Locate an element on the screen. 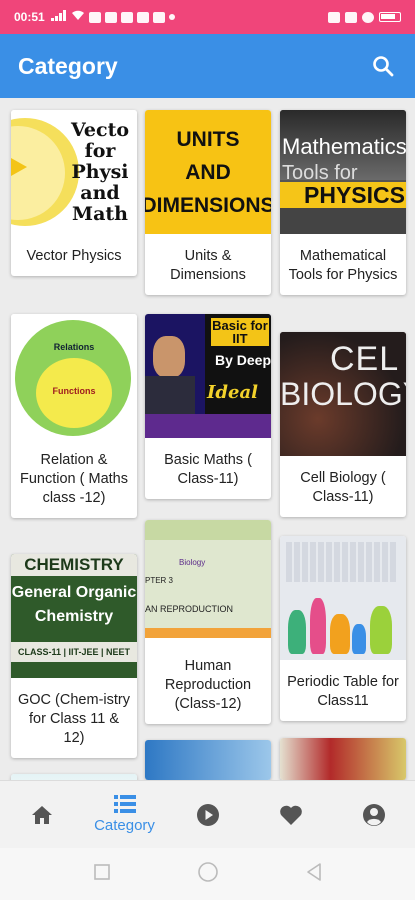 Image resolution: width=415 pixels, height=900 pixels. nav-home is located at coordinates (41, 814).